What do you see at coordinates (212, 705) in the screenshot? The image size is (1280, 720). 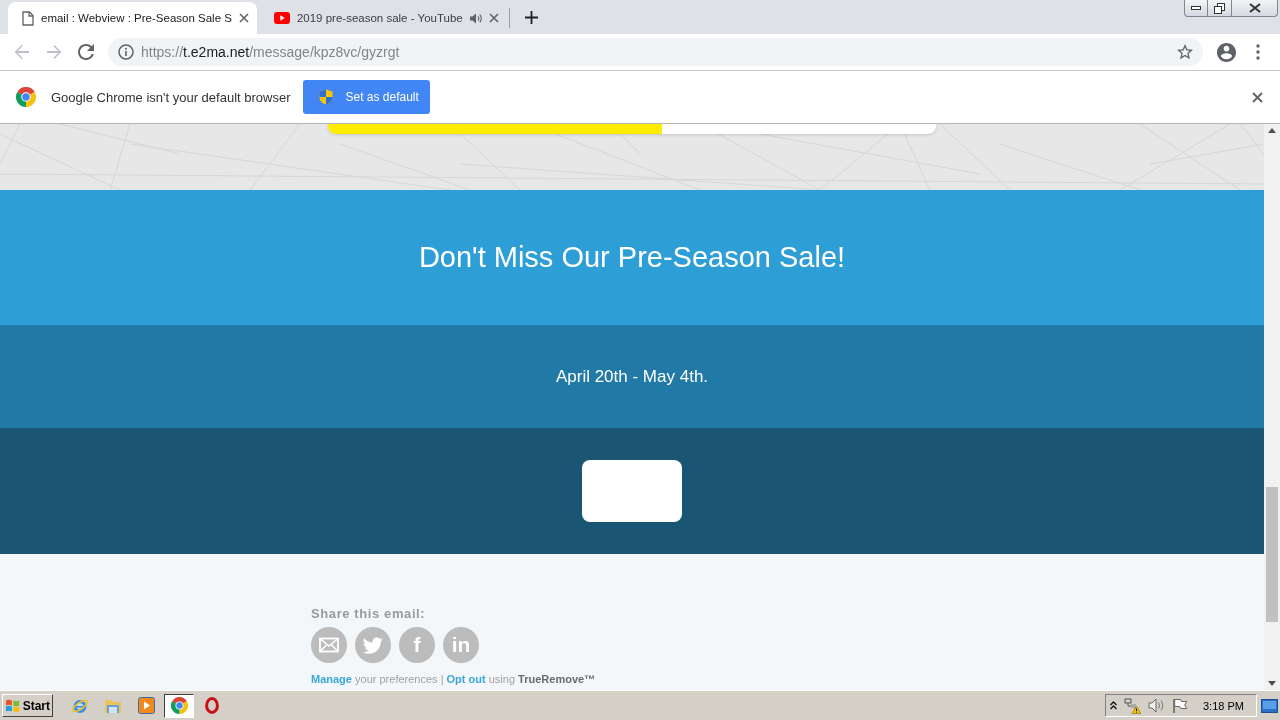 I see `ring-logo-icon` at bounding box center [212, 705].